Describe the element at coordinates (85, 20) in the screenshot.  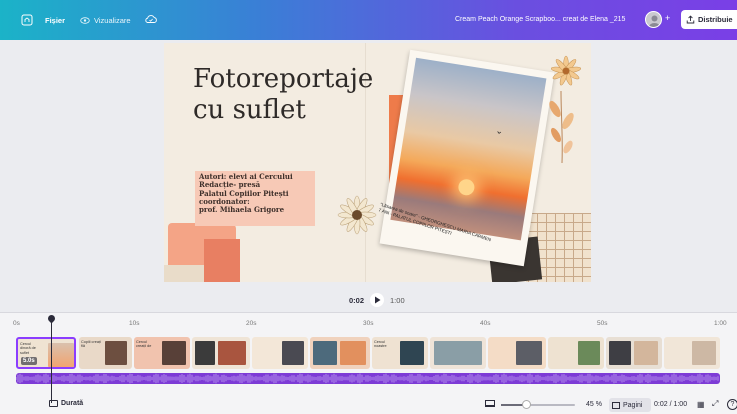
I see `eye-icon` at that location.